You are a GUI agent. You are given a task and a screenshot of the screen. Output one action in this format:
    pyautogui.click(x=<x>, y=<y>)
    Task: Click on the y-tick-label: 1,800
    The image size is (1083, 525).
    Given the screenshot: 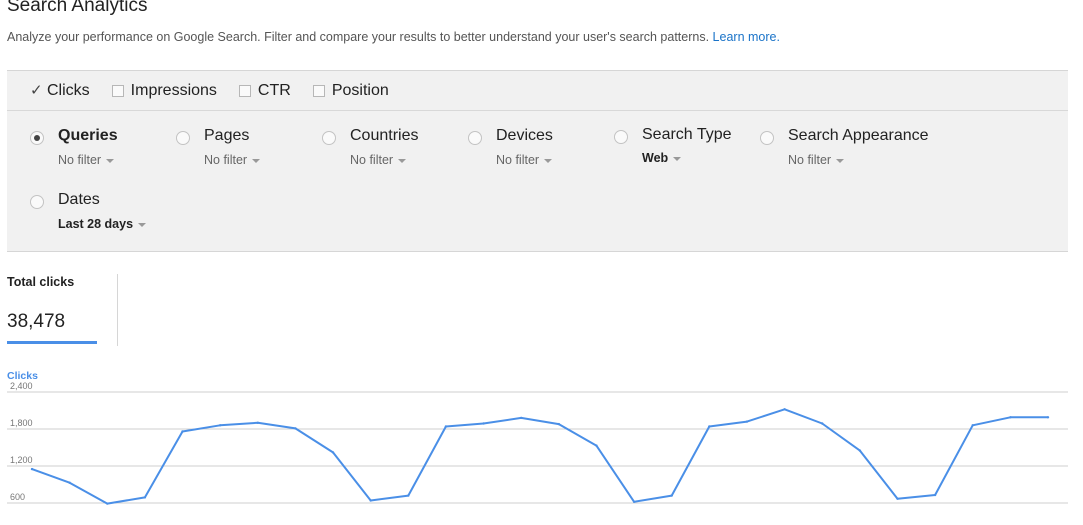 What is the action you would take?
    pyautogui.click(x=21, y=423)
    